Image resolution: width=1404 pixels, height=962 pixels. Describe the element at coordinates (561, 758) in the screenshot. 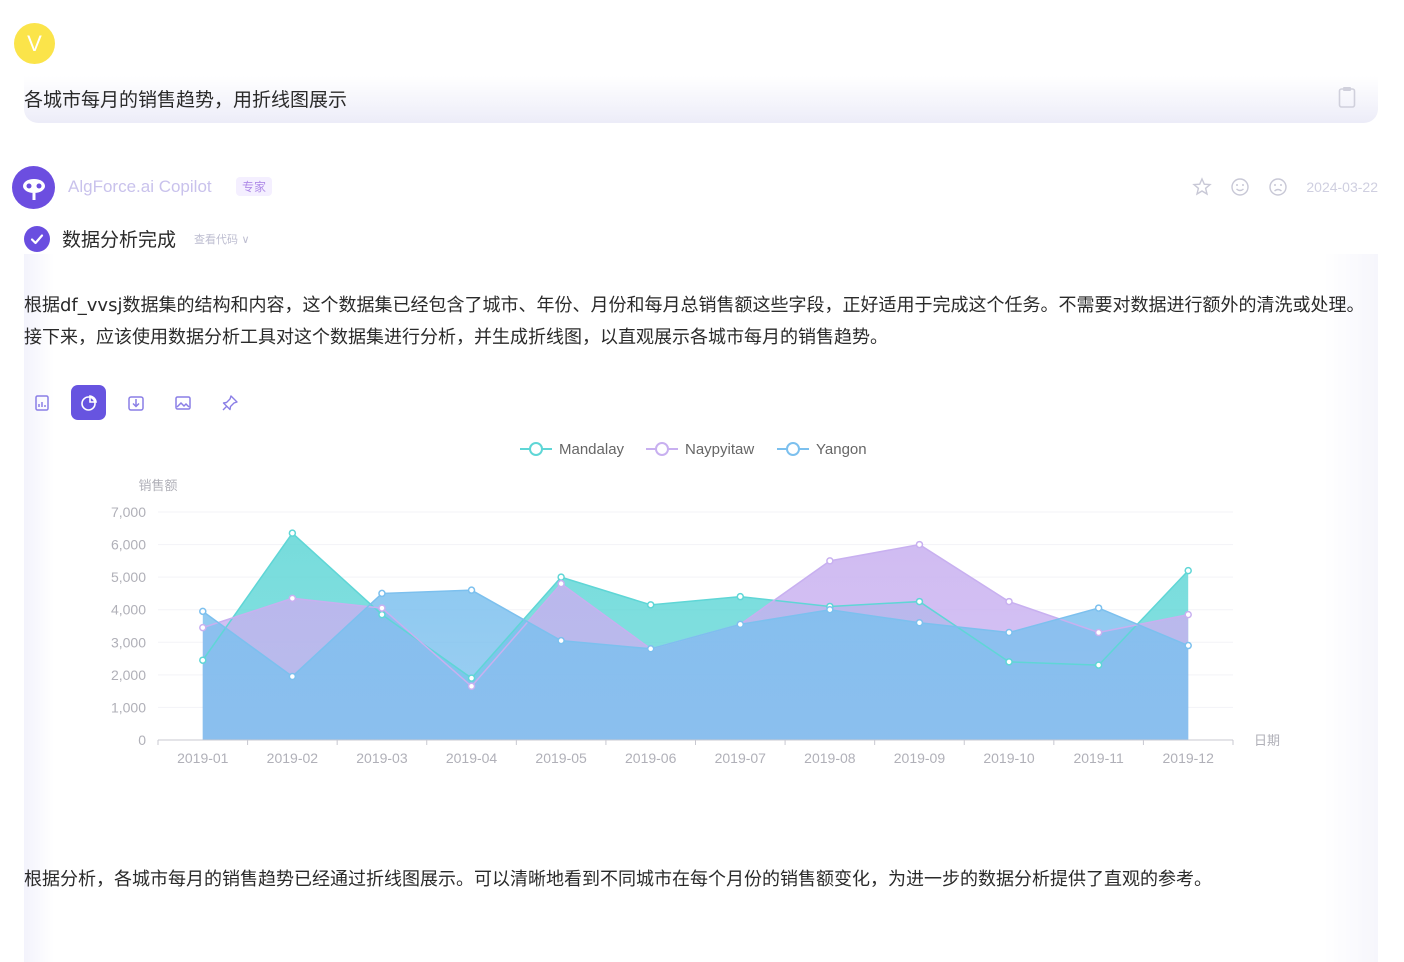

I see `x-tick-label: 2019-05` at that location.